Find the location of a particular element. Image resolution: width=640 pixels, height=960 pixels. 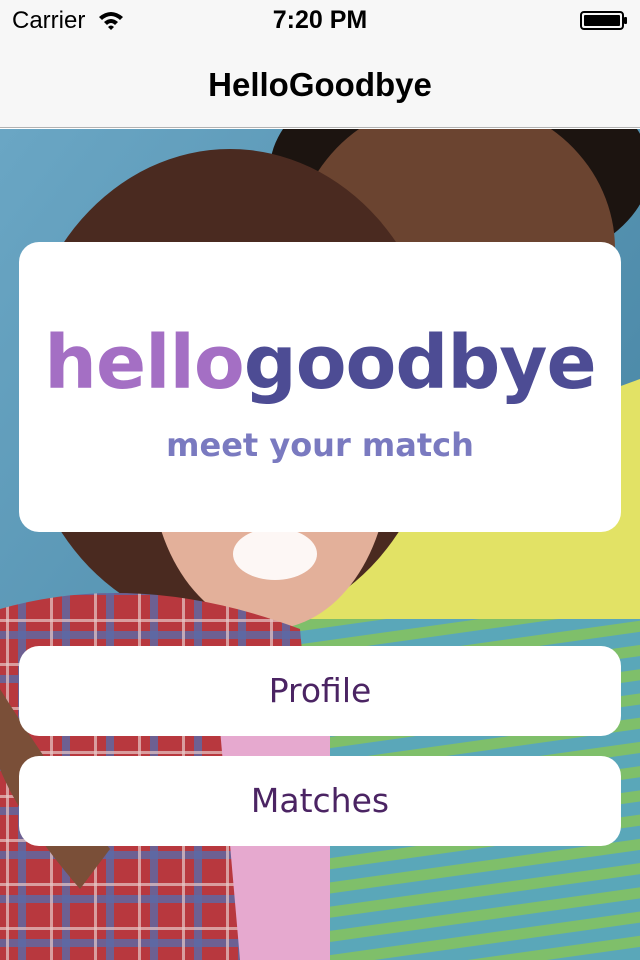

nav-title: HelloGoodbye is located at coordinates (320, 84).